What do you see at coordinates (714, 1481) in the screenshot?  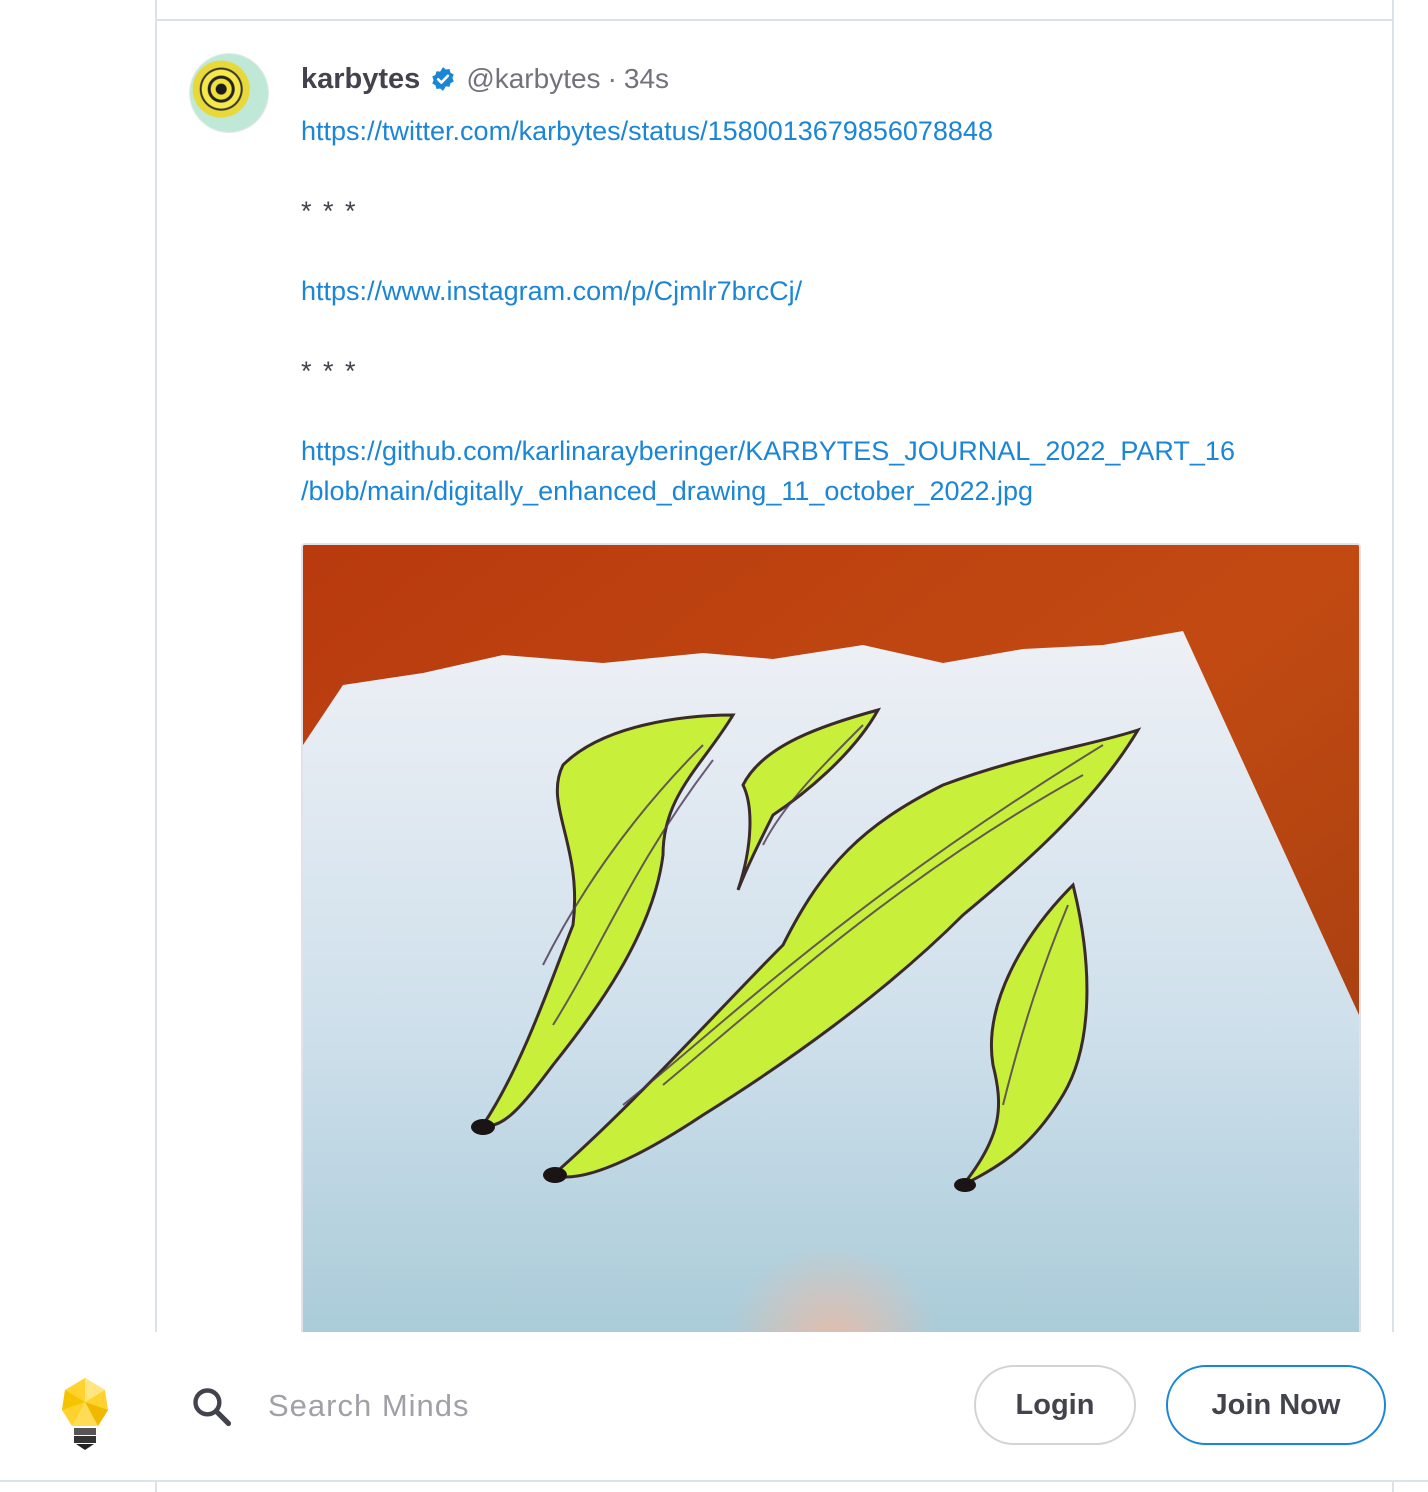 I see `divider` at bounding box center [714, 1481].